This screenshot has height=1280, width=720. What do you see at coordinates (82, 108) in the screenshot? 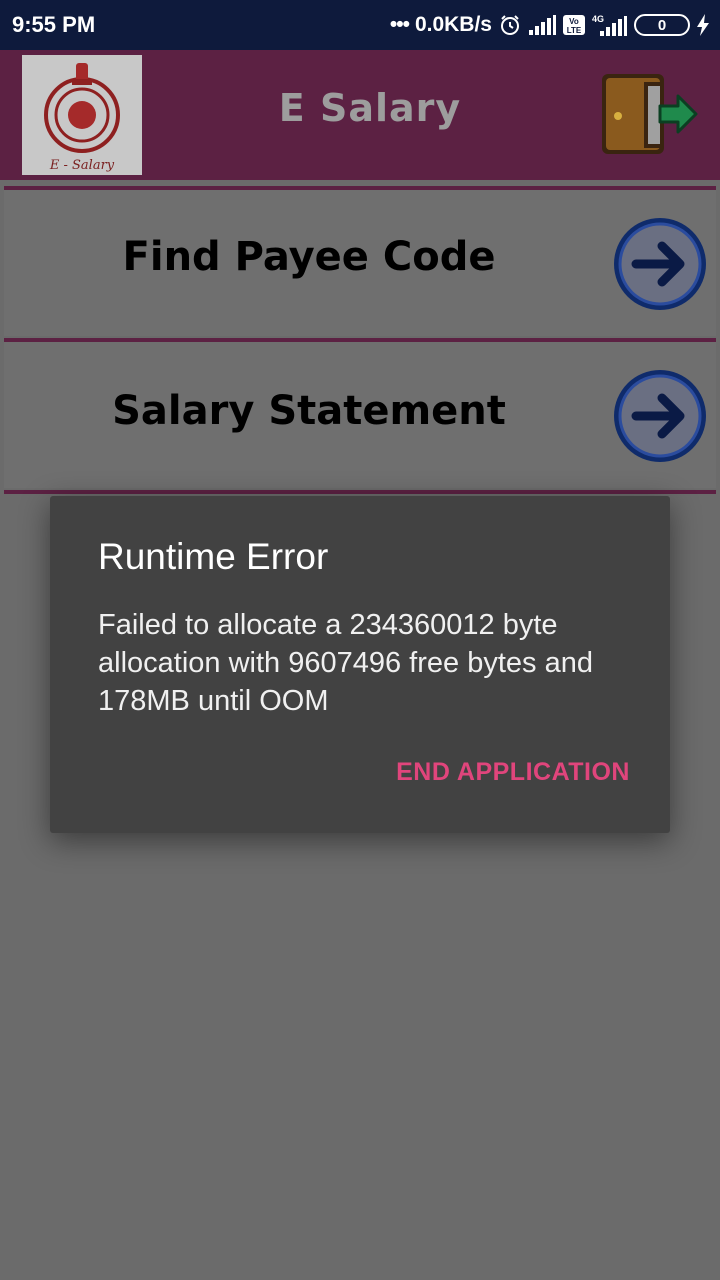
I see `emblem-icon` at bounding box center [82, 108].